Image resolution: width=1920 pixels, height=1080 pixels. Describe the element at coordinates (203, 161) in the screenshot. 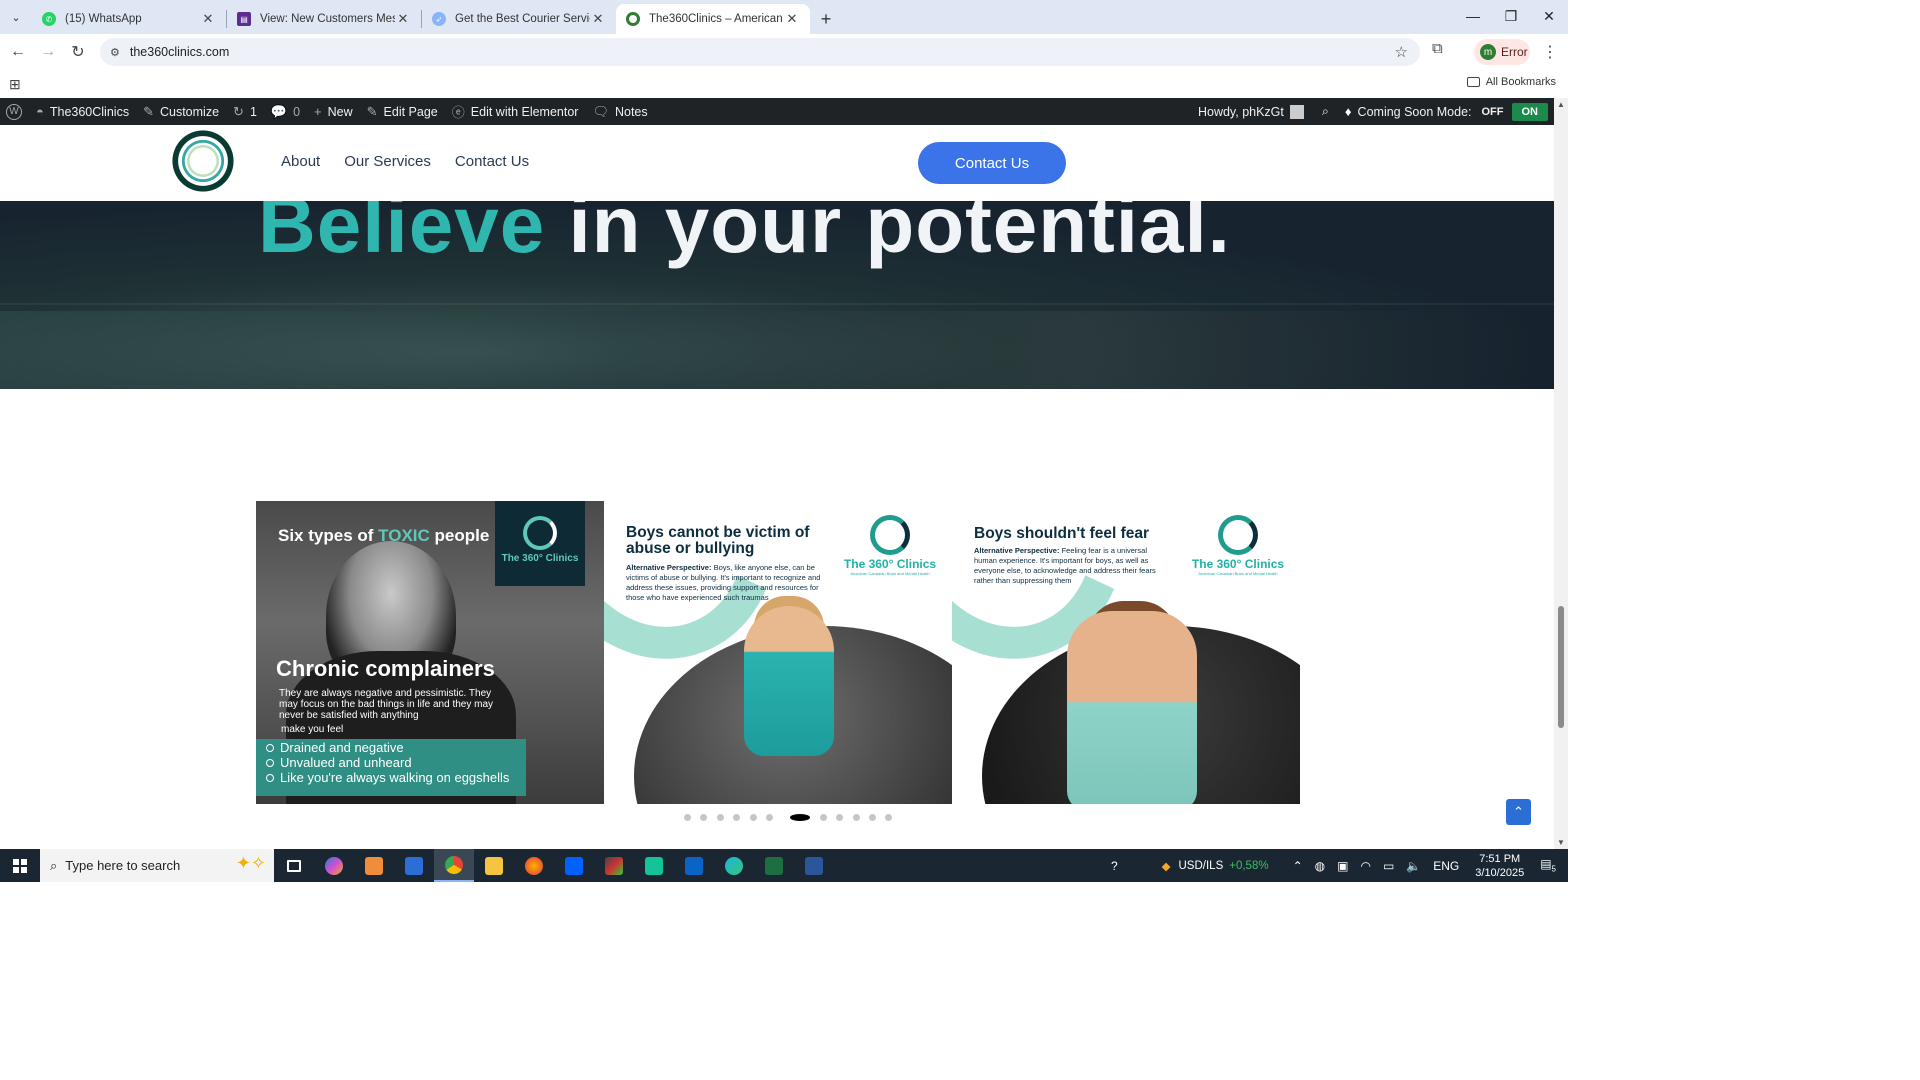

I see `site-logo` at that location.